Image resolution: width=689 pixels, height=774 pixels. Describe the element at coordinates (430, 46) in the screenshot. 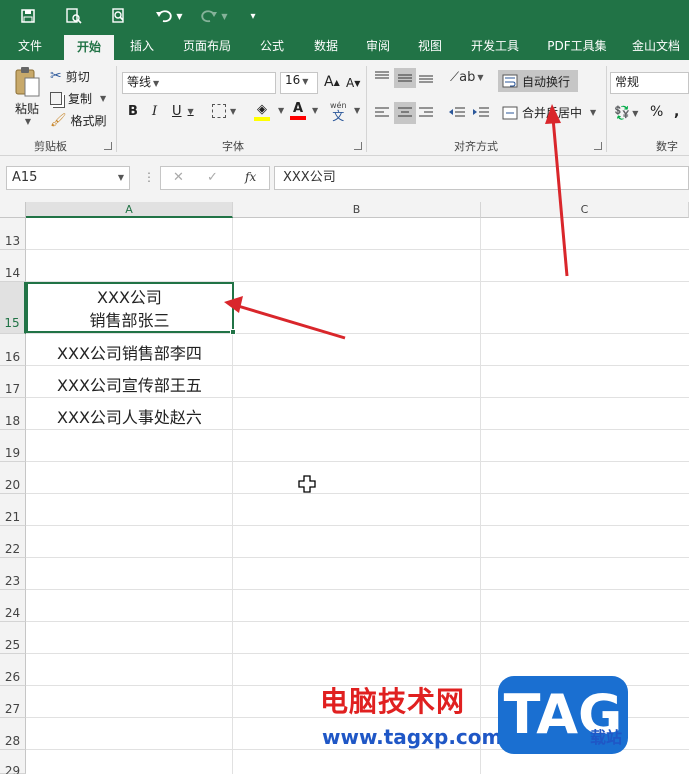

I see `tab-view: 视图` at that location.